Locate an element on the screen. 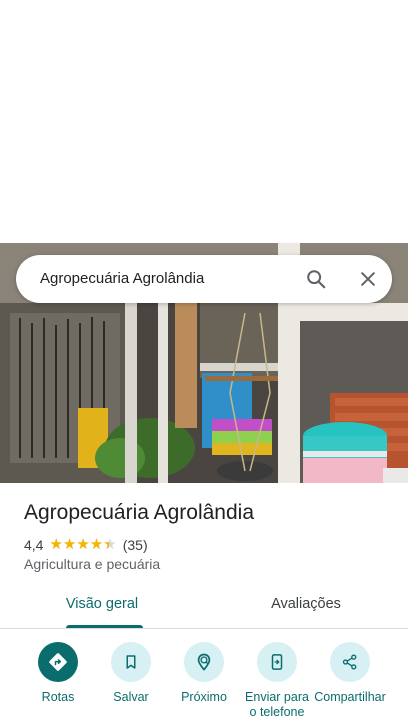  directions-icon is located at coordinates (58, 662).